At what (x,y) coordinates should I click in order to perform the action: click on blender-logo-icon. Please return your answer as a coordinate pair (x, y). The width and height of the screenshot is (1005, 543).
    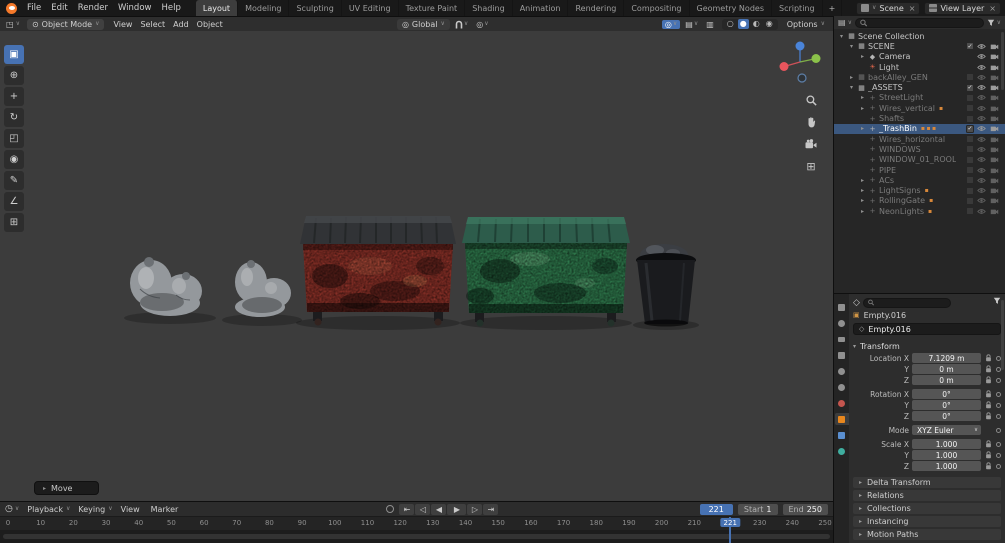
    Looking at the image, I should click on (11, 8).